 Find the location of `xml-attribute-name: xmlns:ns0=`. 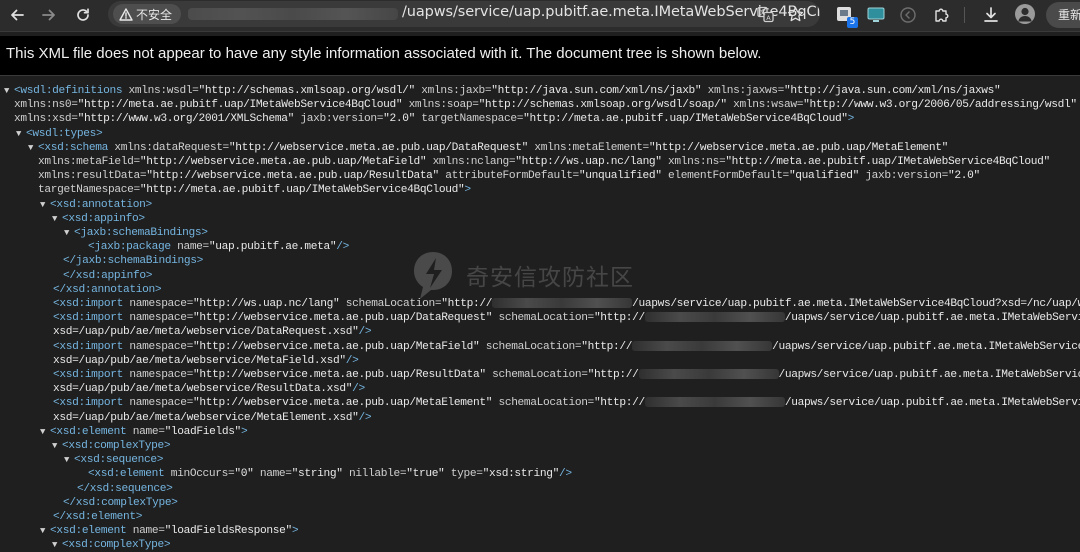

xml-attribute-name: xmlns:ns0= is located at coordinates (46, 105).